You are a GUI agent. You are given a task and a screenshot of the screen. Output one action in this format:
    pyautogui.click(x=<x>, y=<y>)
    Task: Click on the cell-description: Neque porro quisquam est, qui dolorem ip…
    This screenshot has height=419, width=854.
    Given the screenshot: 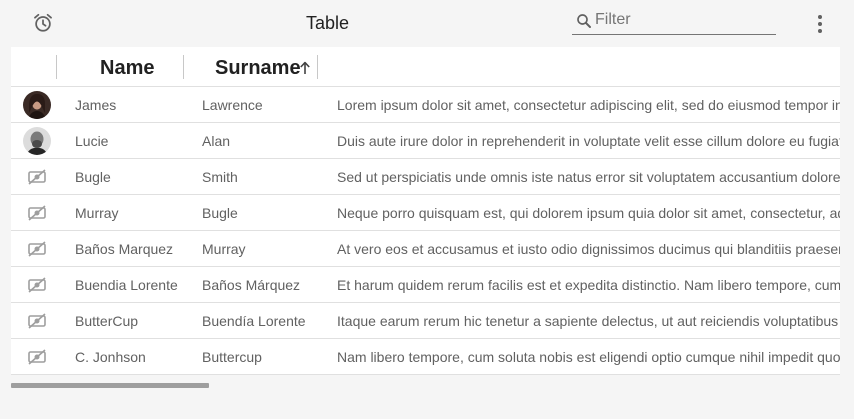 What is the action you would take?
    pyautogui.click(x=588, y=213)
    